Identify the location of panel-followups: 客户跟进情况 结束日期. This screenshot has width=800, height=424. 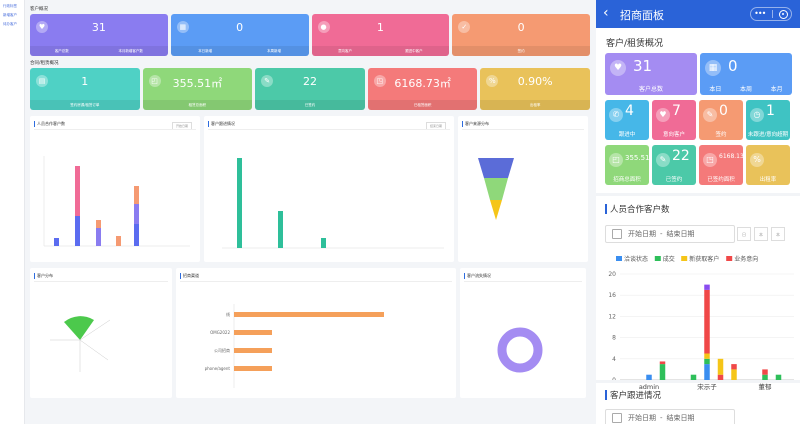
(329, 189).